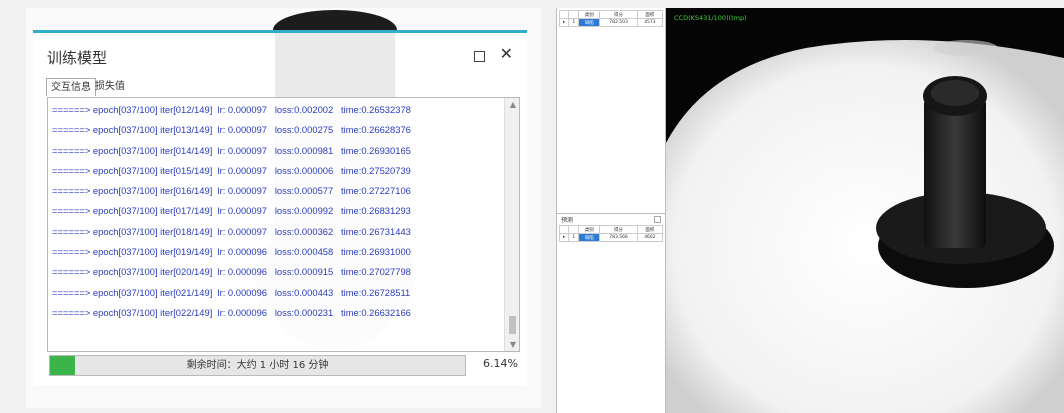  Describe the element at coordinates (618, 22) in the screenshot. I see `table-cell: 782.503` at that location.